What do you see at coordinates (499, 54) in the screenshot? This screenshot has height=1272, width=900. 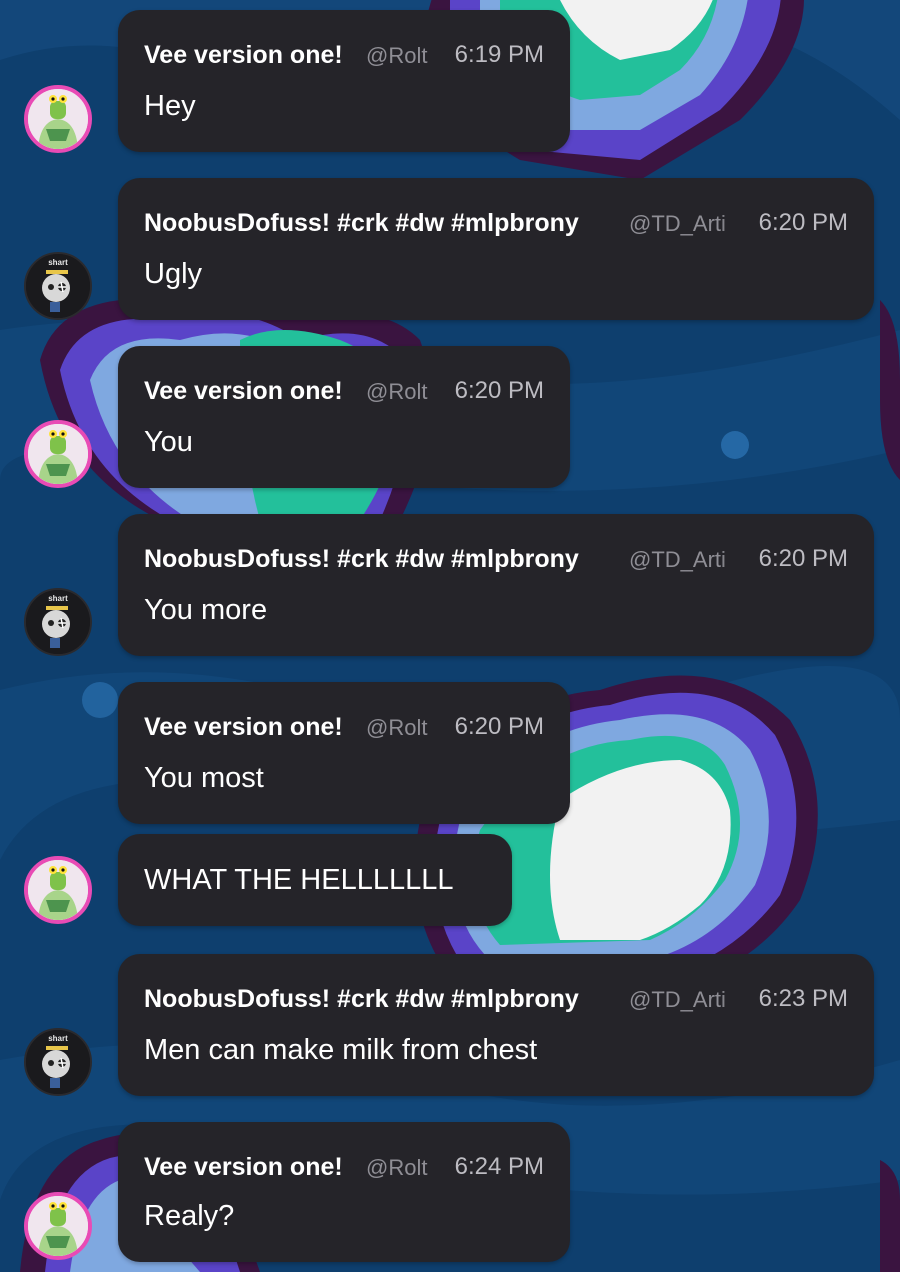 I see `message-time: 6:19 PM` at bounding box center [499, 54].